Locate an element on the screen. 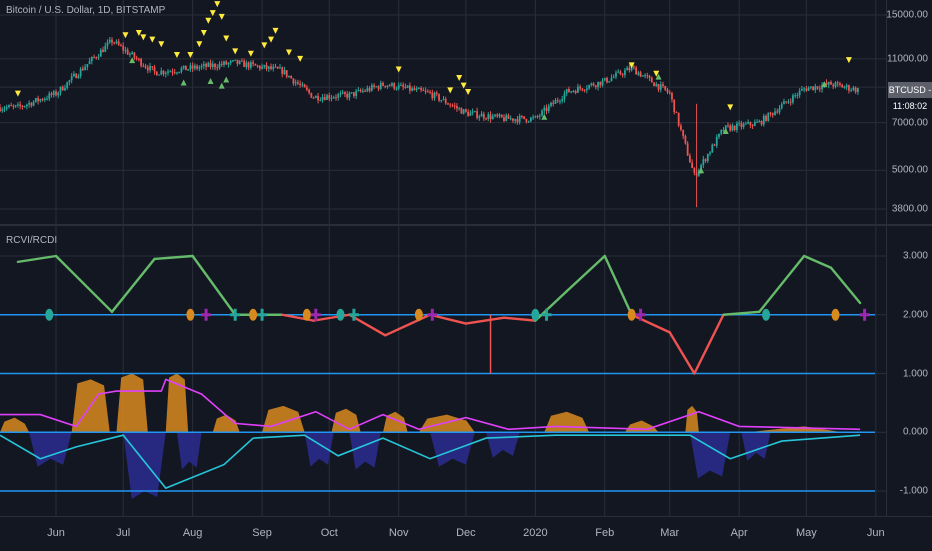  x-tick-label: Jun is located at coordinates (56, 533).